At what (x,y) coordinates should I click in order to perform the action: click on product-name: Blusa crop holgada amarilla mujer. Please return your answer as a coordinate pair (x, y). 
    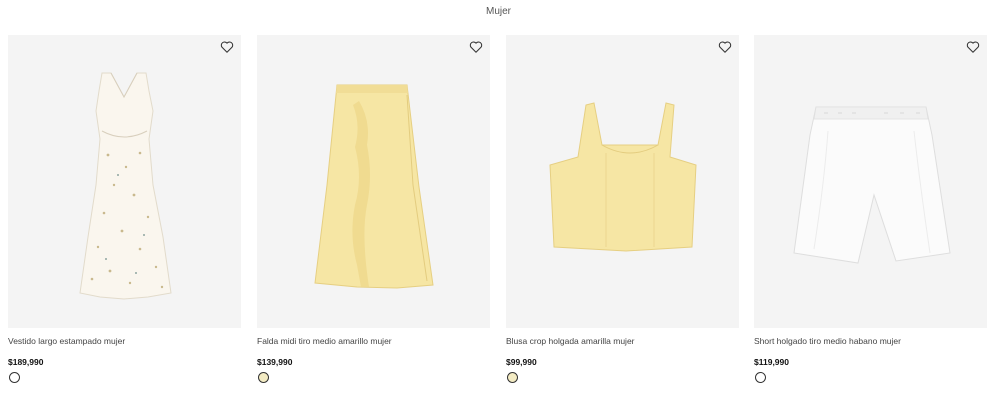
    Looking at the image, I should click on (622, 341).